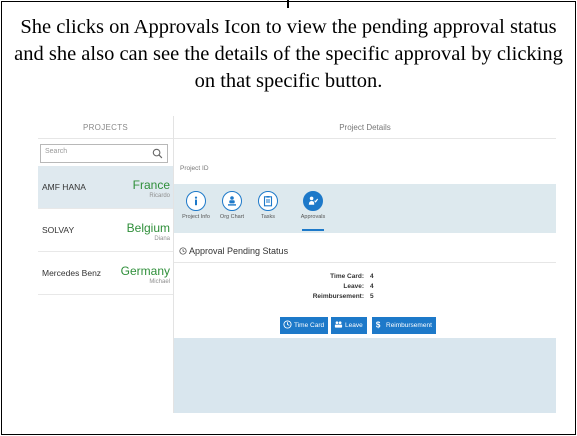 The image size is (577, 436). Describe the element at coordinates (268, 217) in the screenshot. I see `tab-label: Tasks` at that location.